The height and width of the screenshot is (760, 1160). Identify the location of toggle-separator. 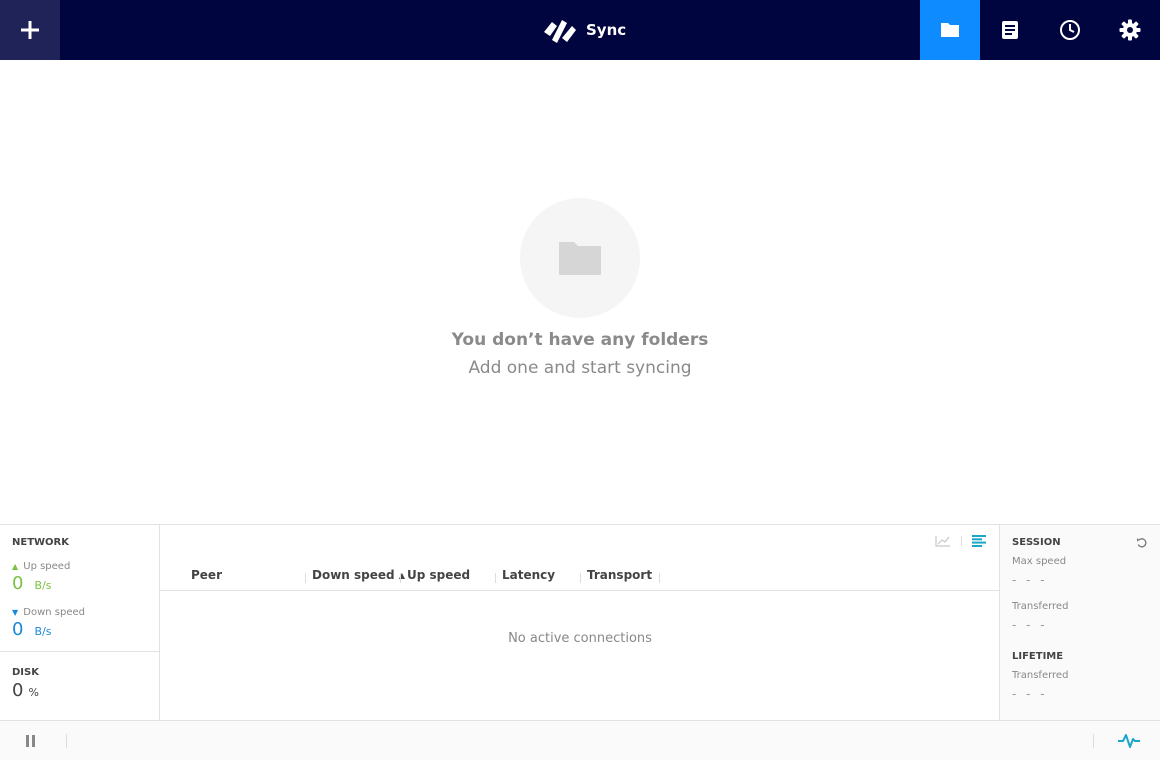
(961, 541).